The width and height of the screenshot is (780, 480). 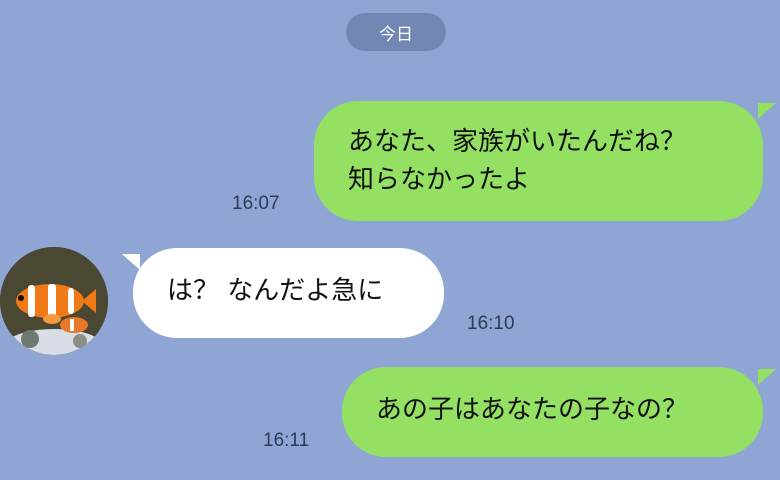 I want to click on outgoing-message-bubble: あの子はあなたの子なの？, so click(x=552, y=412).